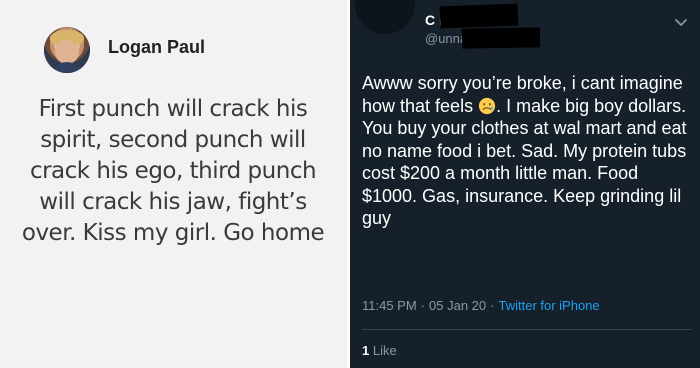 Image resolution: width=700 pixels, height=368 pixels. I want to click on author-name: Logan Paul, so click(156, 47).